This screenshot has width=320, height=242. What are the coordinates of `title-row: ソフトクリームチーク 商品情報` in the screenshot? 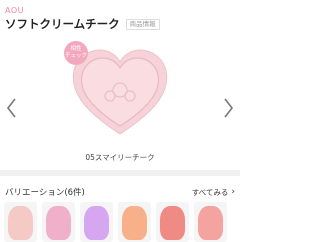 It's located at (82, 24).